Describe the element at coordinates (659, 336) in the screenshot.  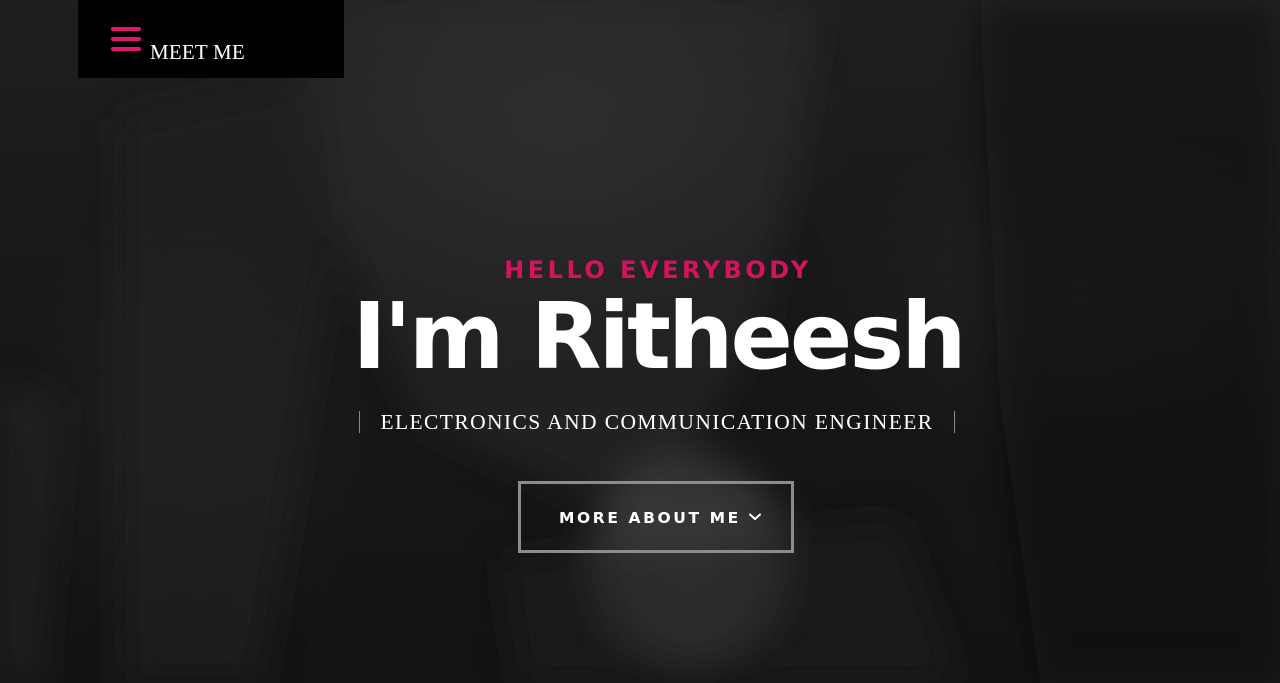
I see `hero-name: I'm Ritheesh` at that location.